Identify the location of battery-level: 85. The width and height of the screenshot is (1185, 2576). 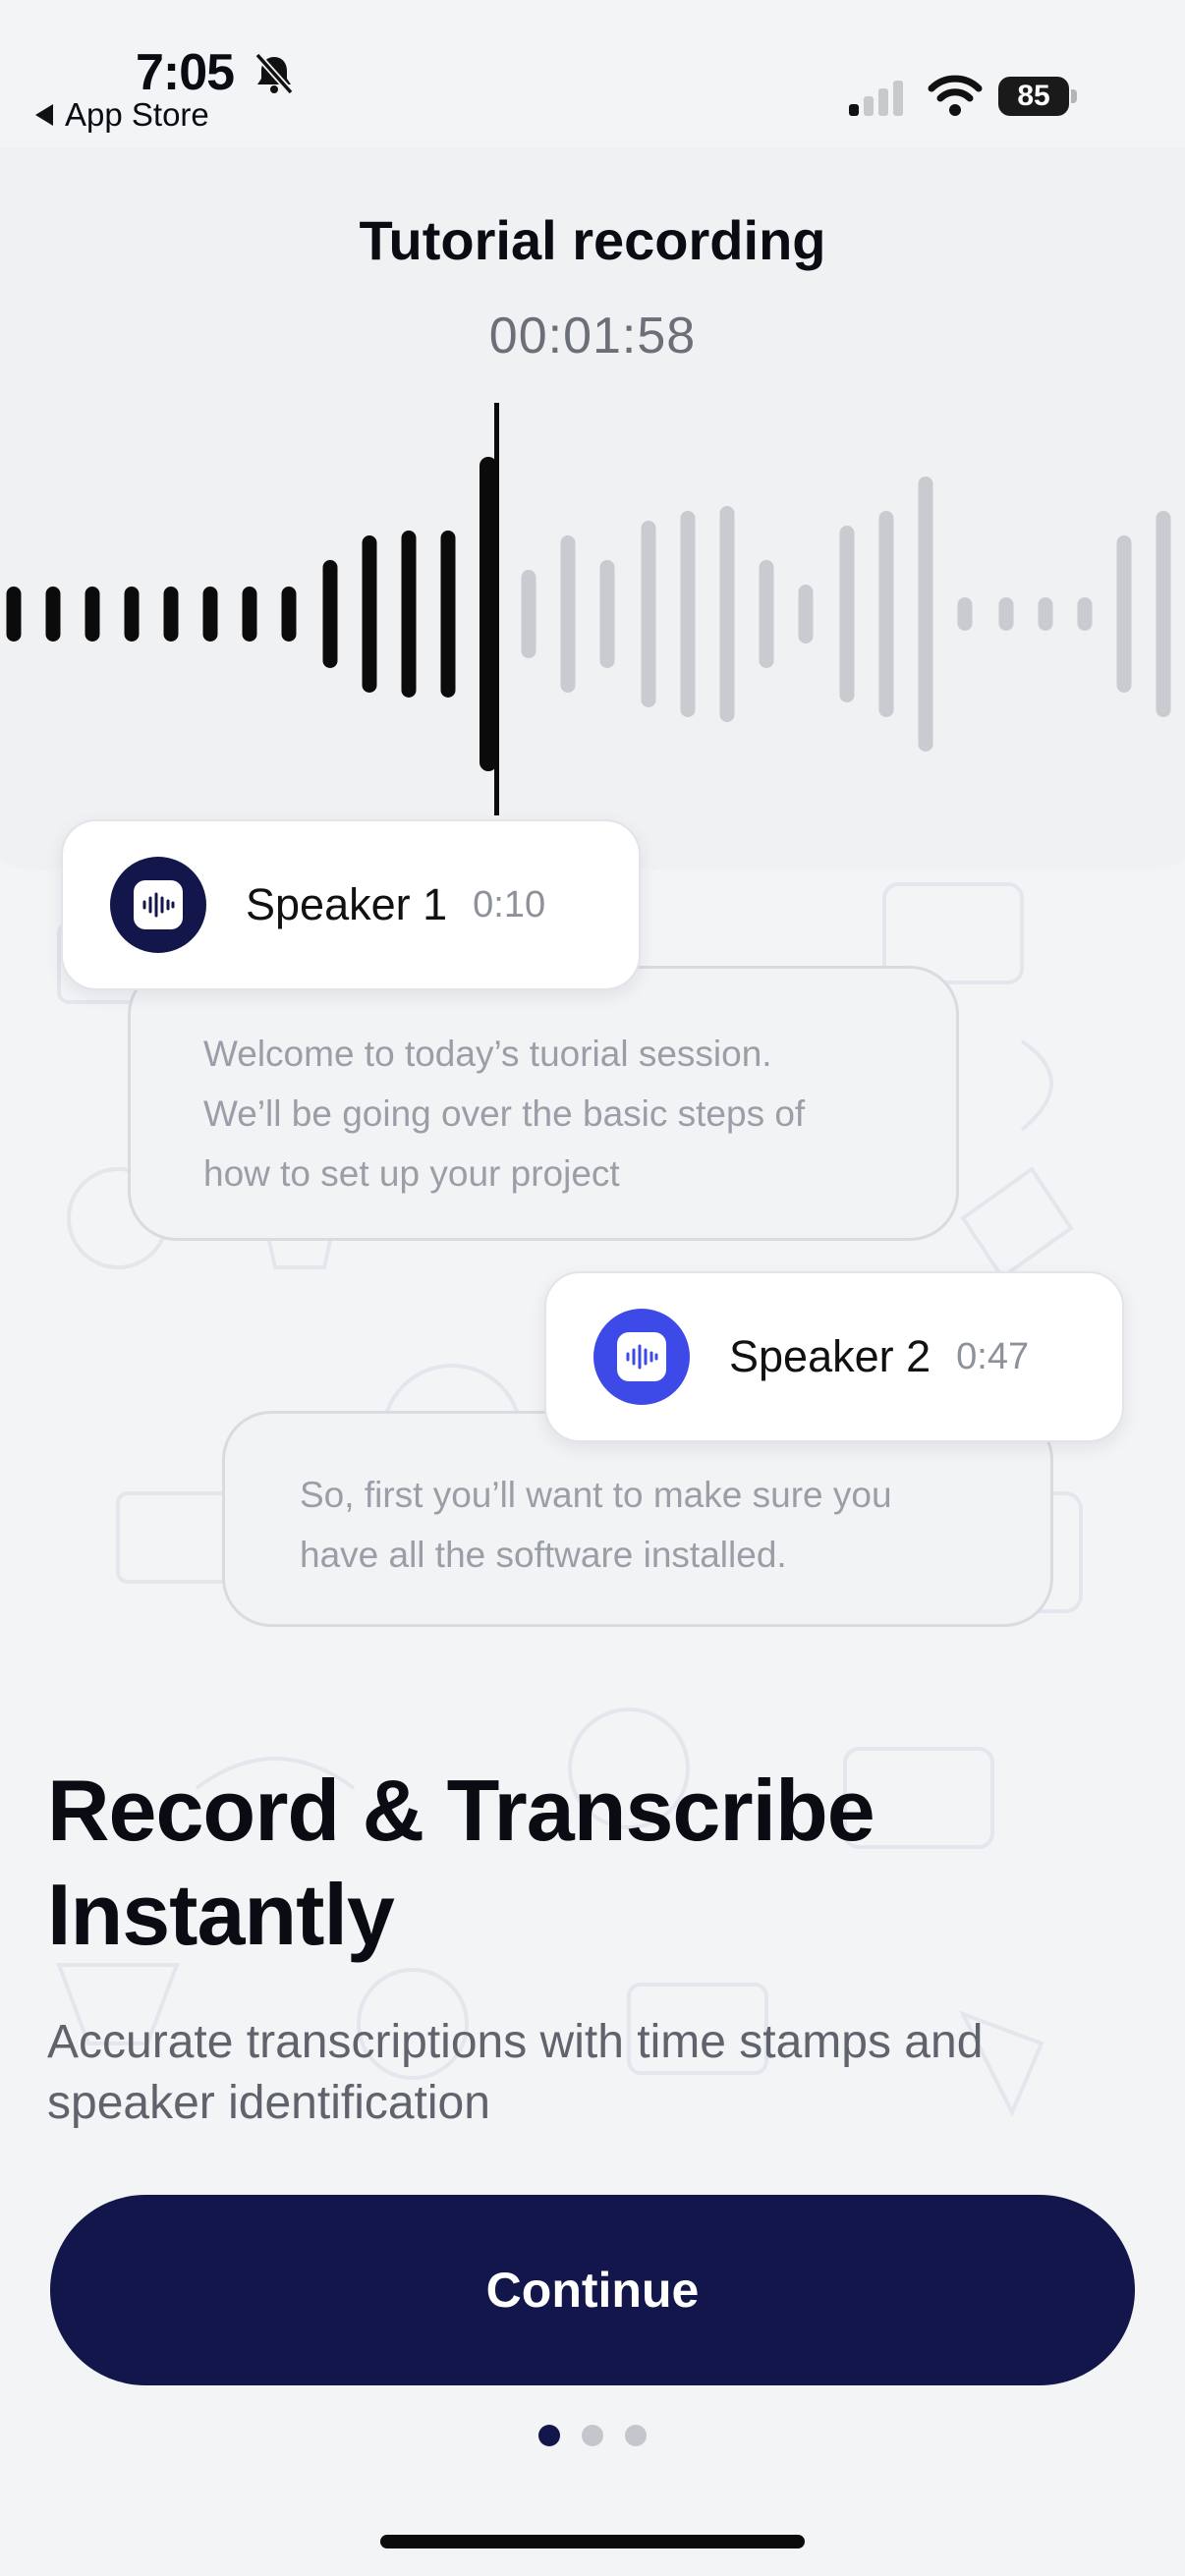
(1034, 96).